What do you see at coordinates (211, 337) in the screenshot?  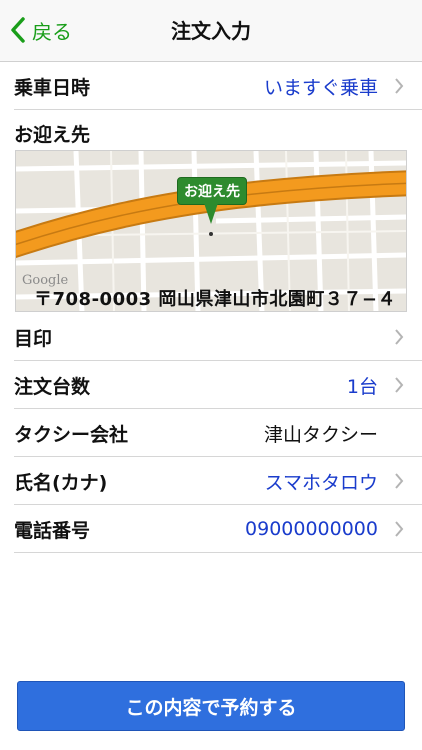 I see `landmark-row: 目印` at bounding box center [211, 337].